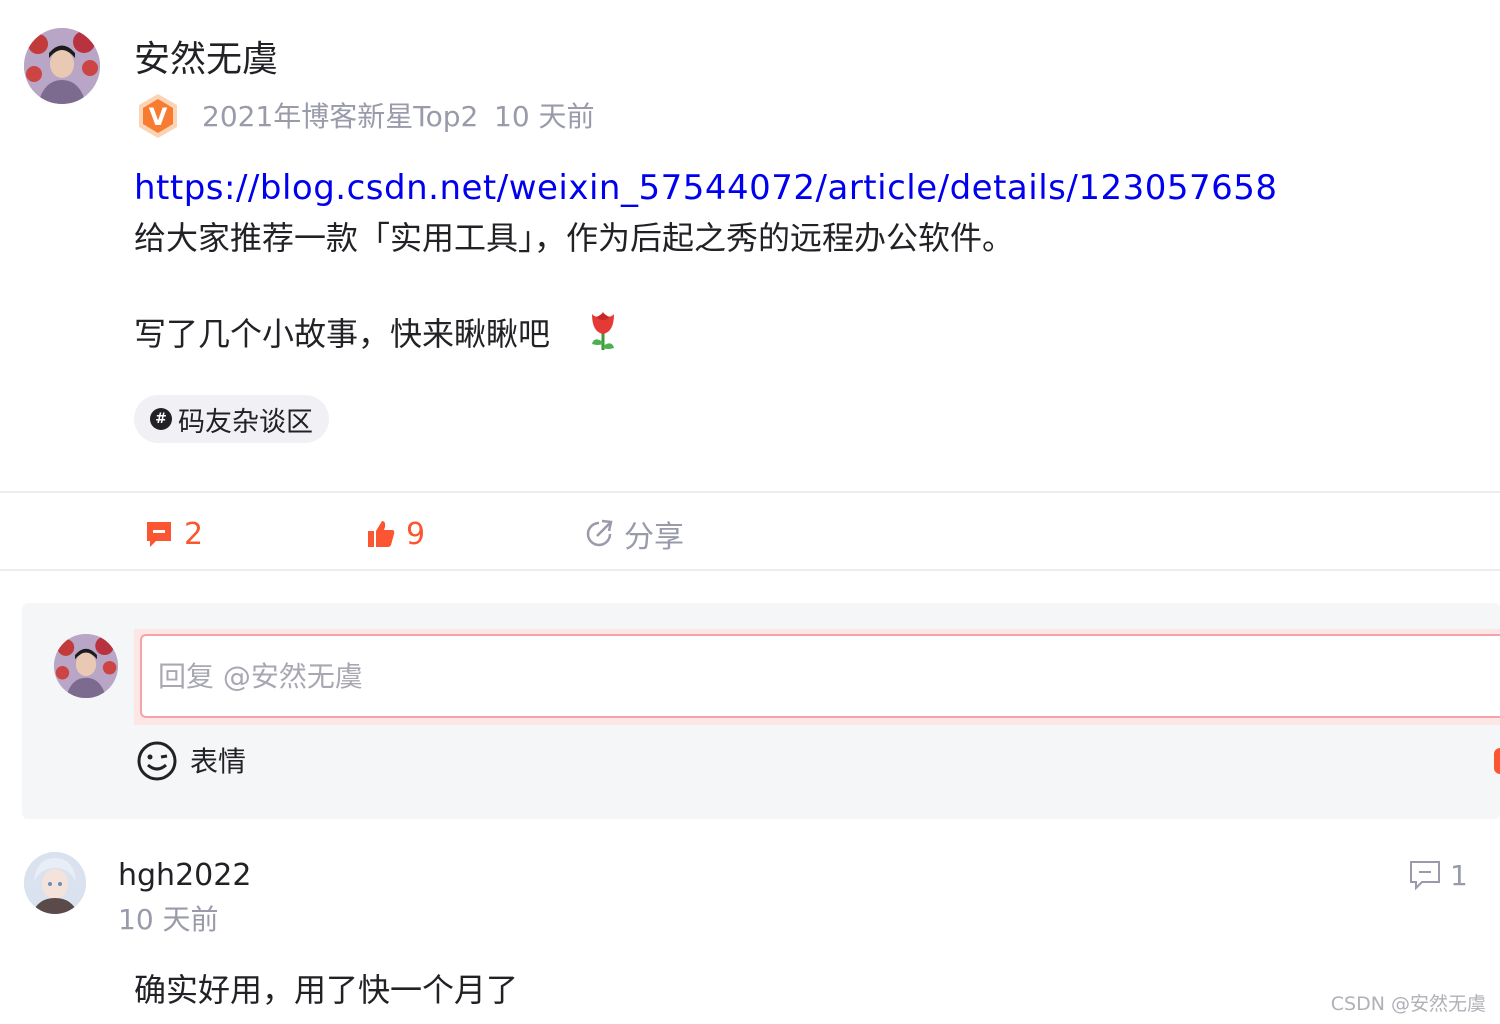 The image size is (1500, 1024). Describe the element at coordinates (544, 116) in the screenshot. I see `post-time: 10 天前` at that location.